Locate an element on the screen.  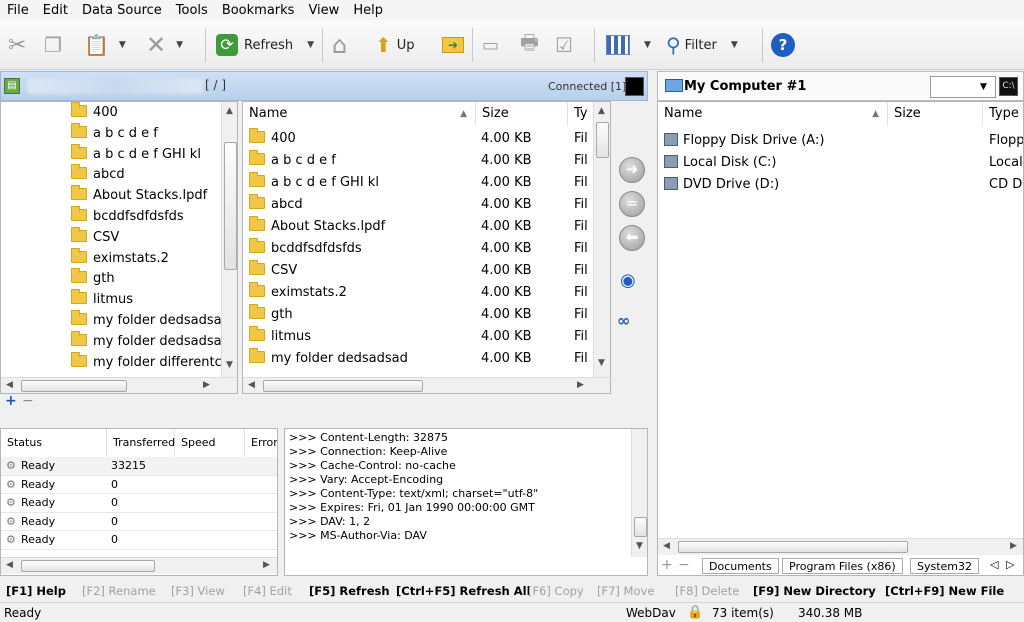
left-path-bar: ▤ [ / ] Connected [1] is located at coordinates (324, 86).